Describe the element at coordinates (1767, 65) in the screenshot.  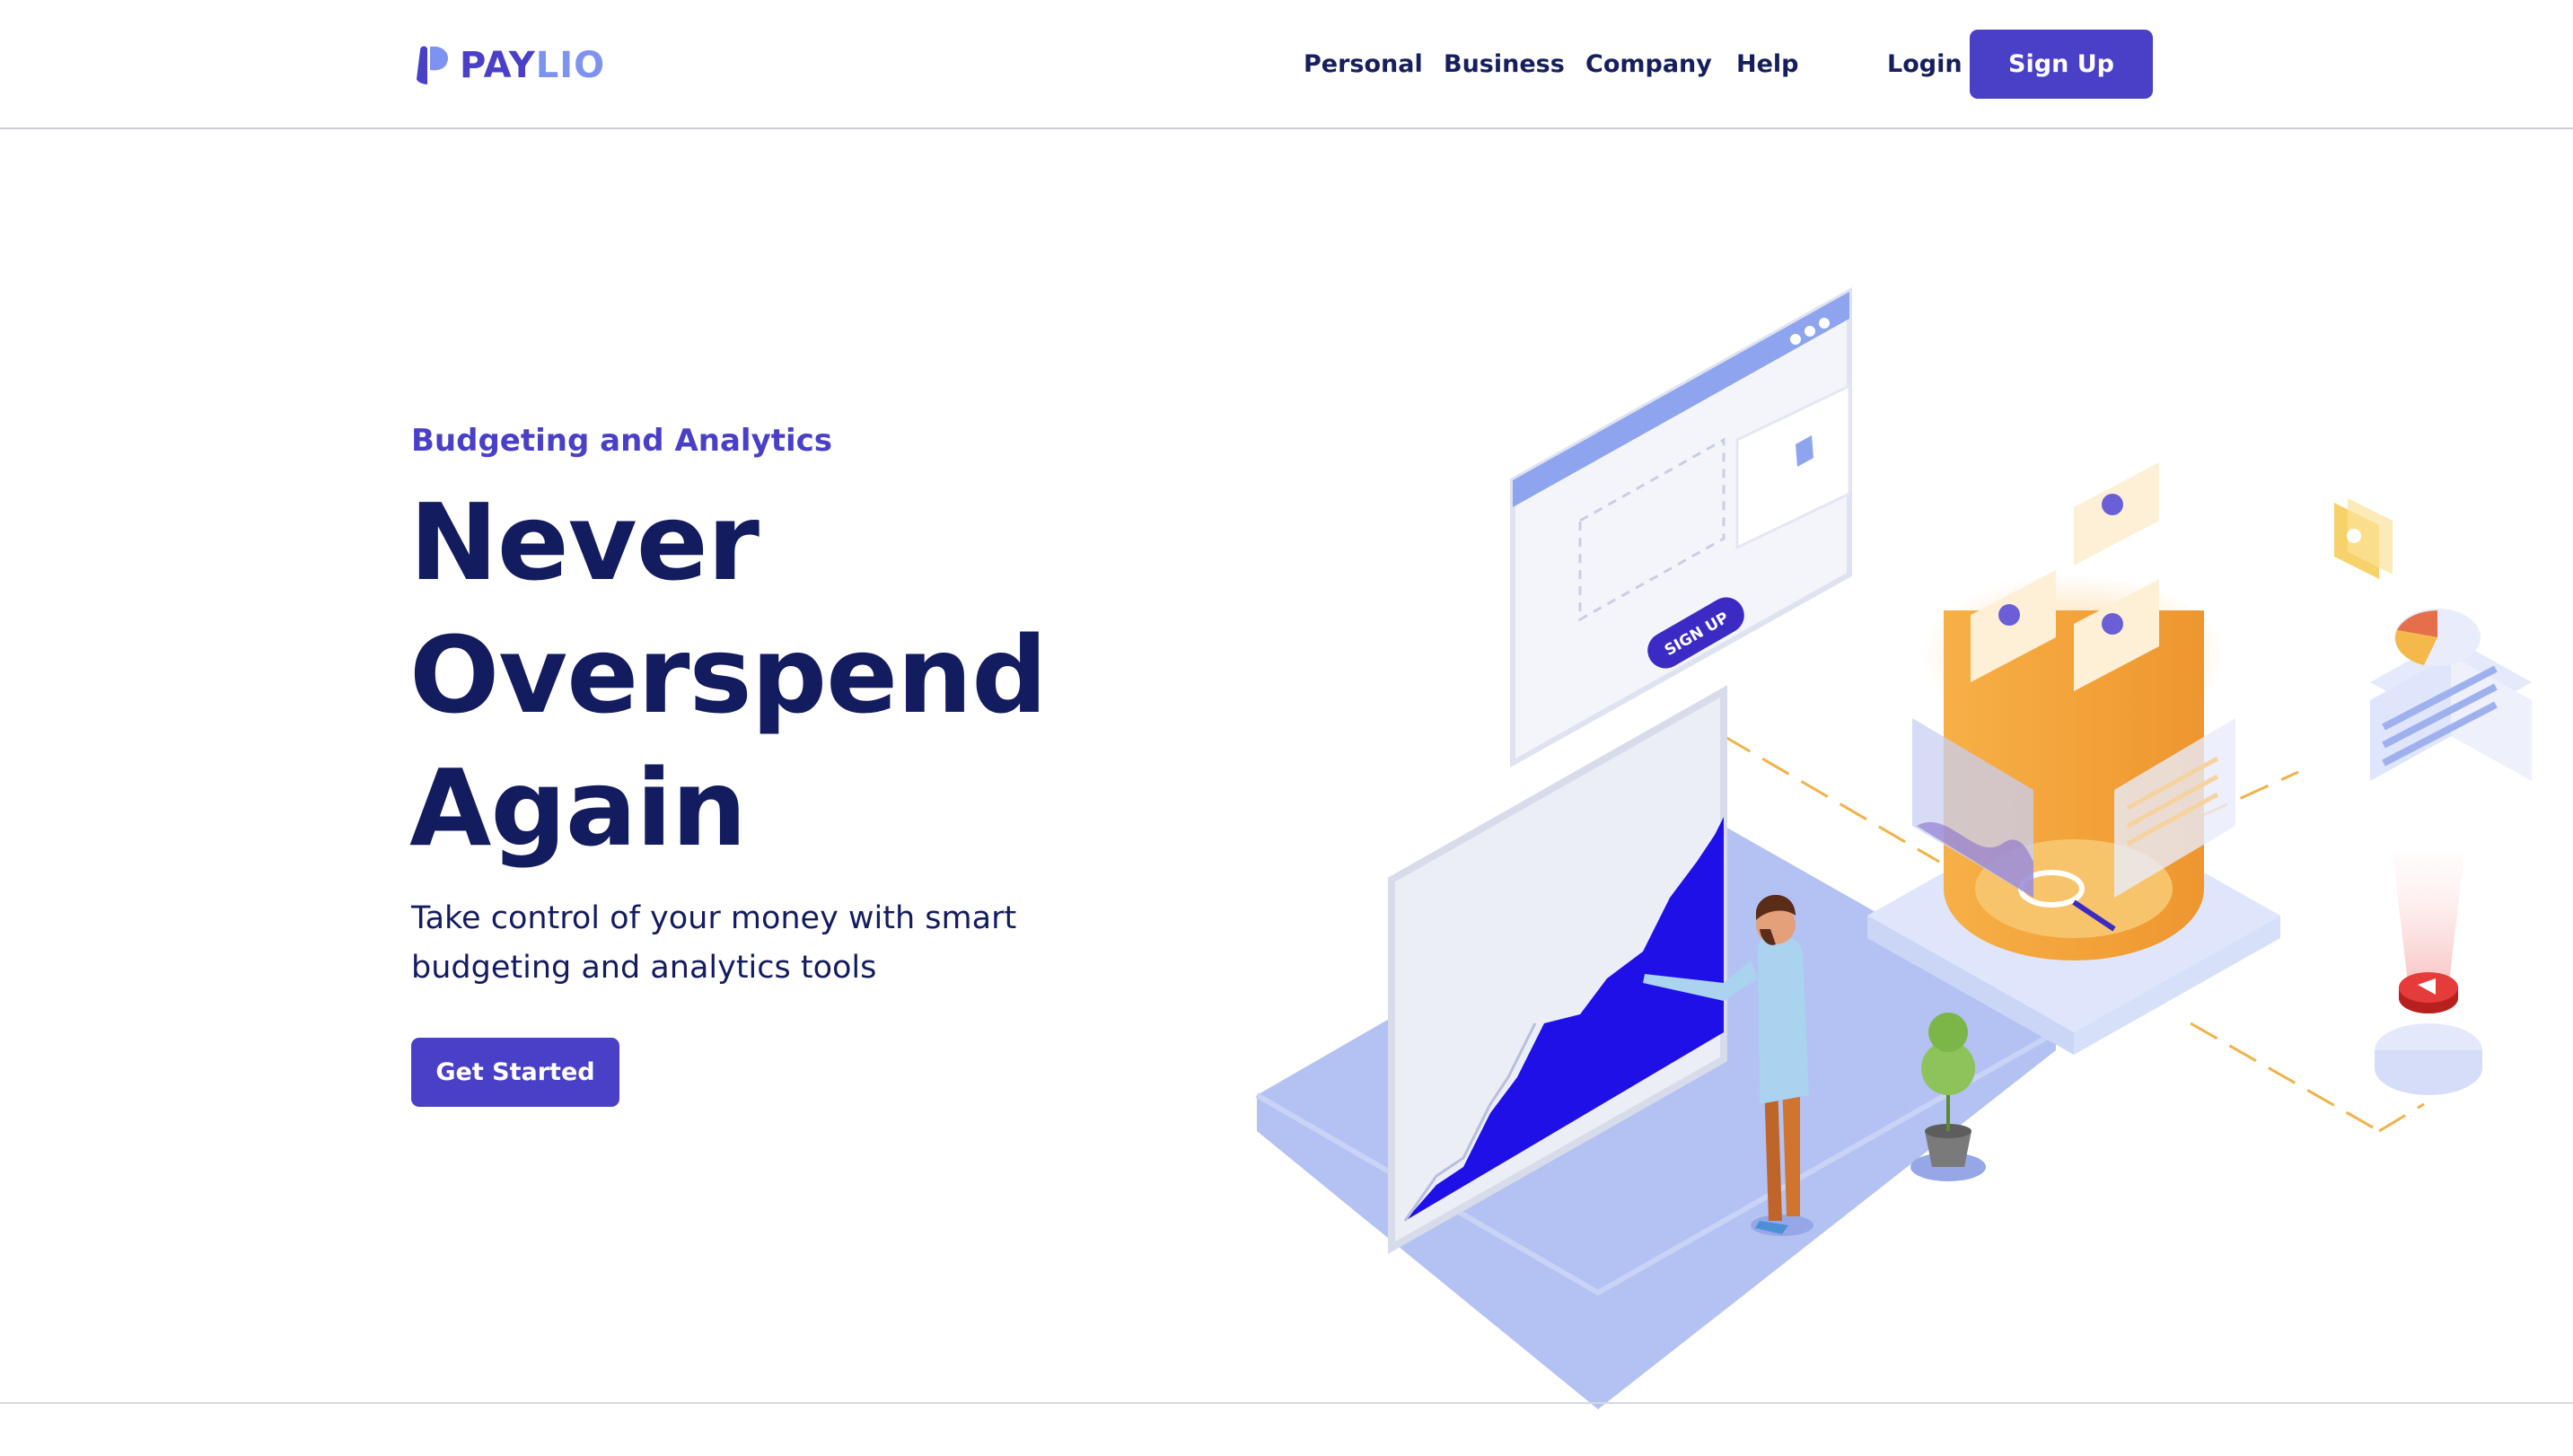
I see `nav-link-help: Help` at that location.